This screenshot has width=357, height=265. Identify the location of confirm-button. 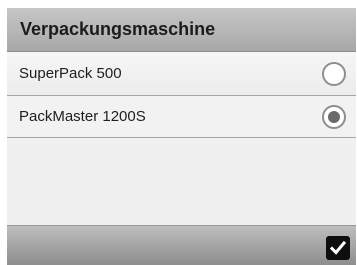
(338, 248).